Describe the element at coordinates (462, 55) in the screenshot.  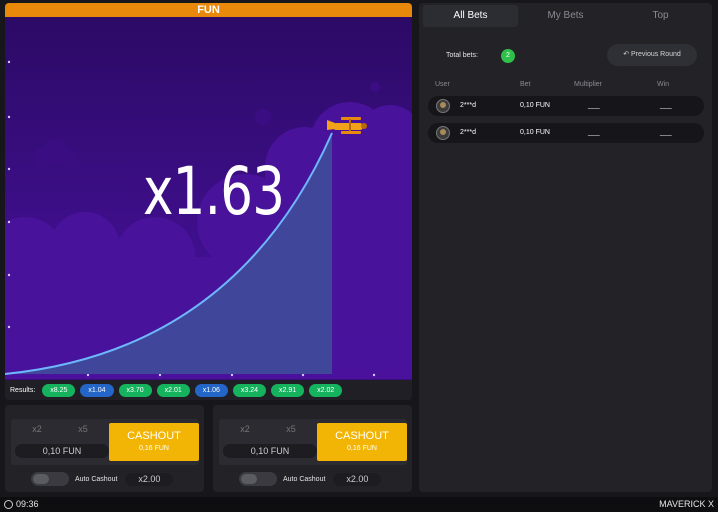
I see `total-bets-label: Total bets:` at that location.